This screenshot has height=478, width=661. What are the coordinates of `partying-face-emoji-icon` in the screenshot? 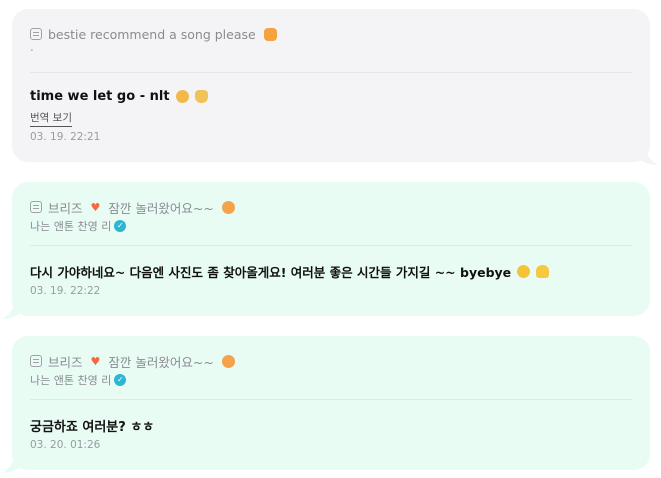 It's located at (182, 96).